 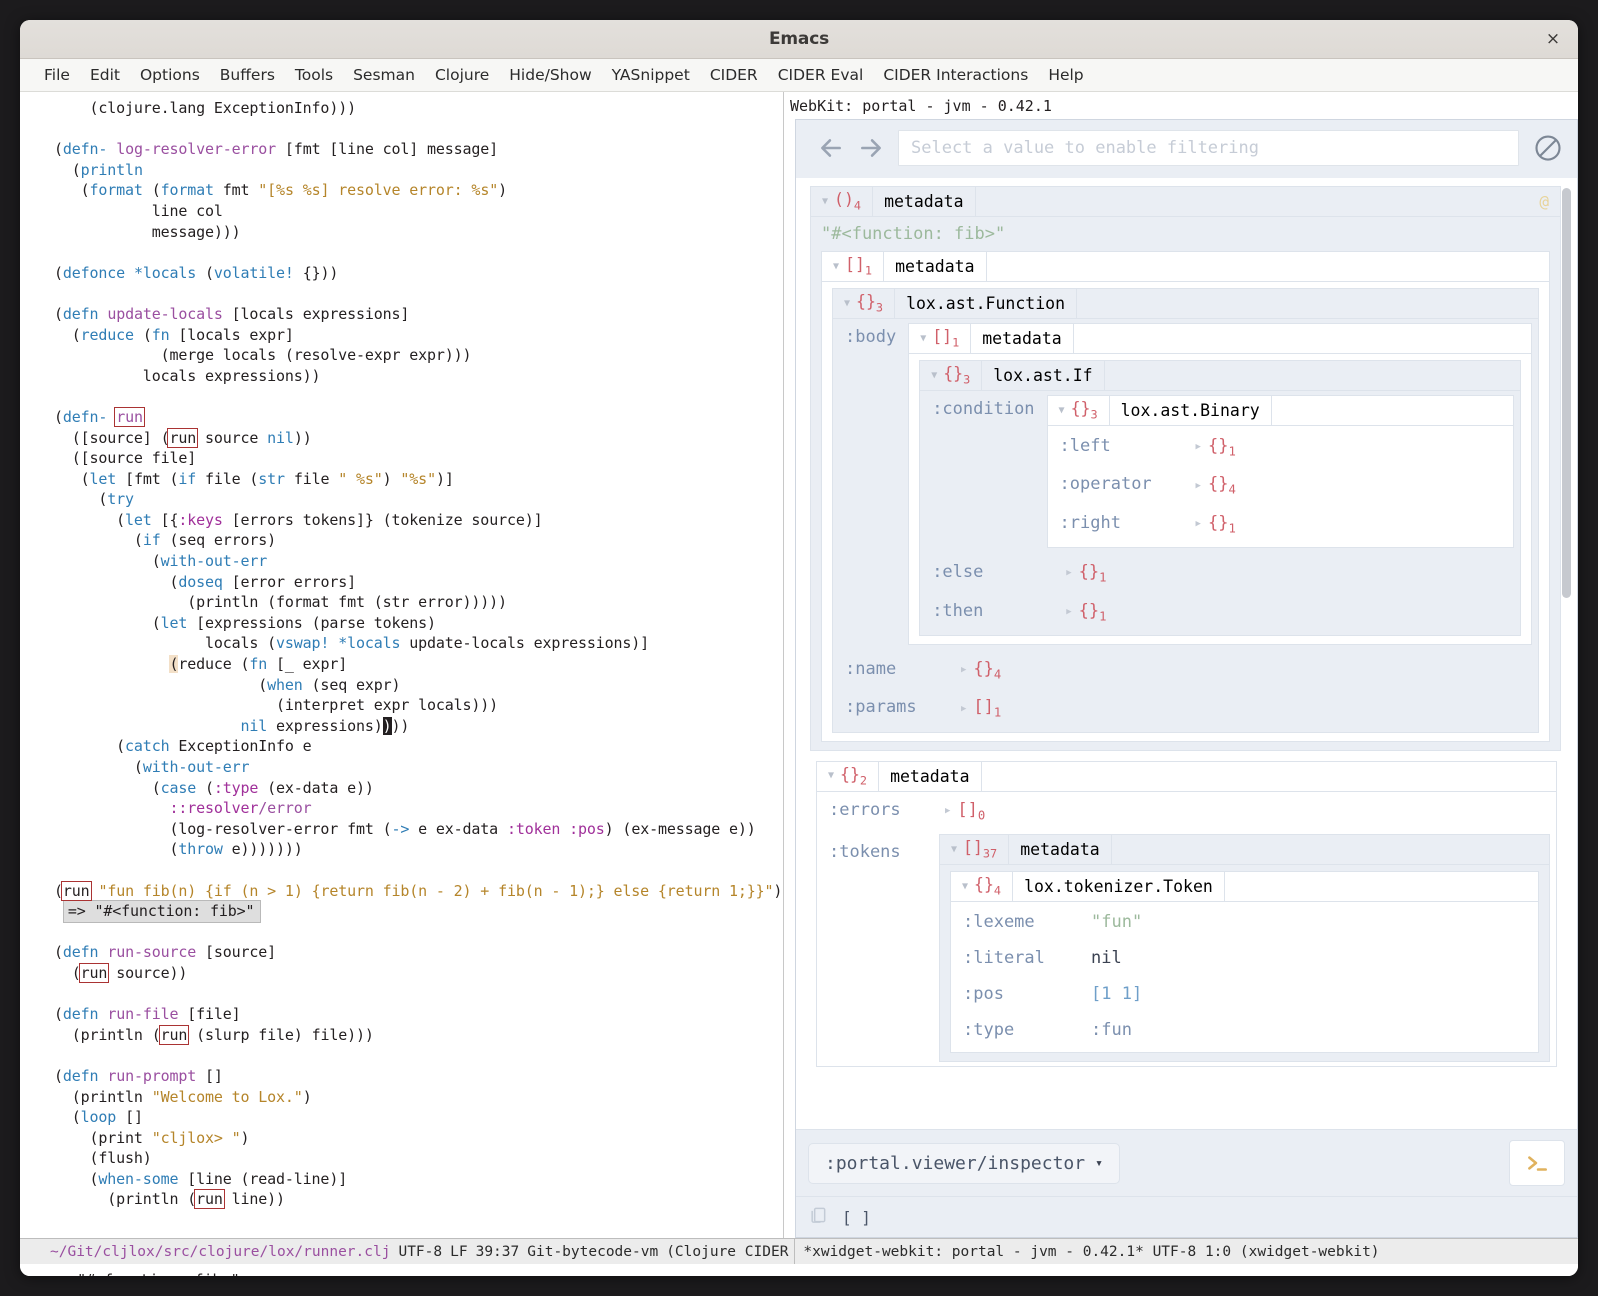 I want to click on ban-icon, so click(x=1548, y=148).